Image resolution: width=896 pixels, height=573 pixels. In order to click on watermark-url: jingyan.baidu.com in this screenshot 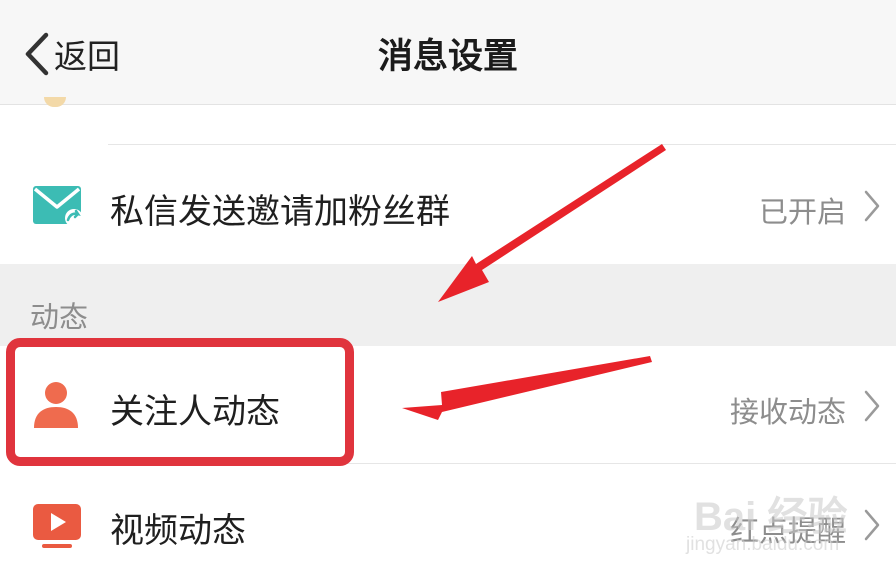, I will do `click(763, 544)`.